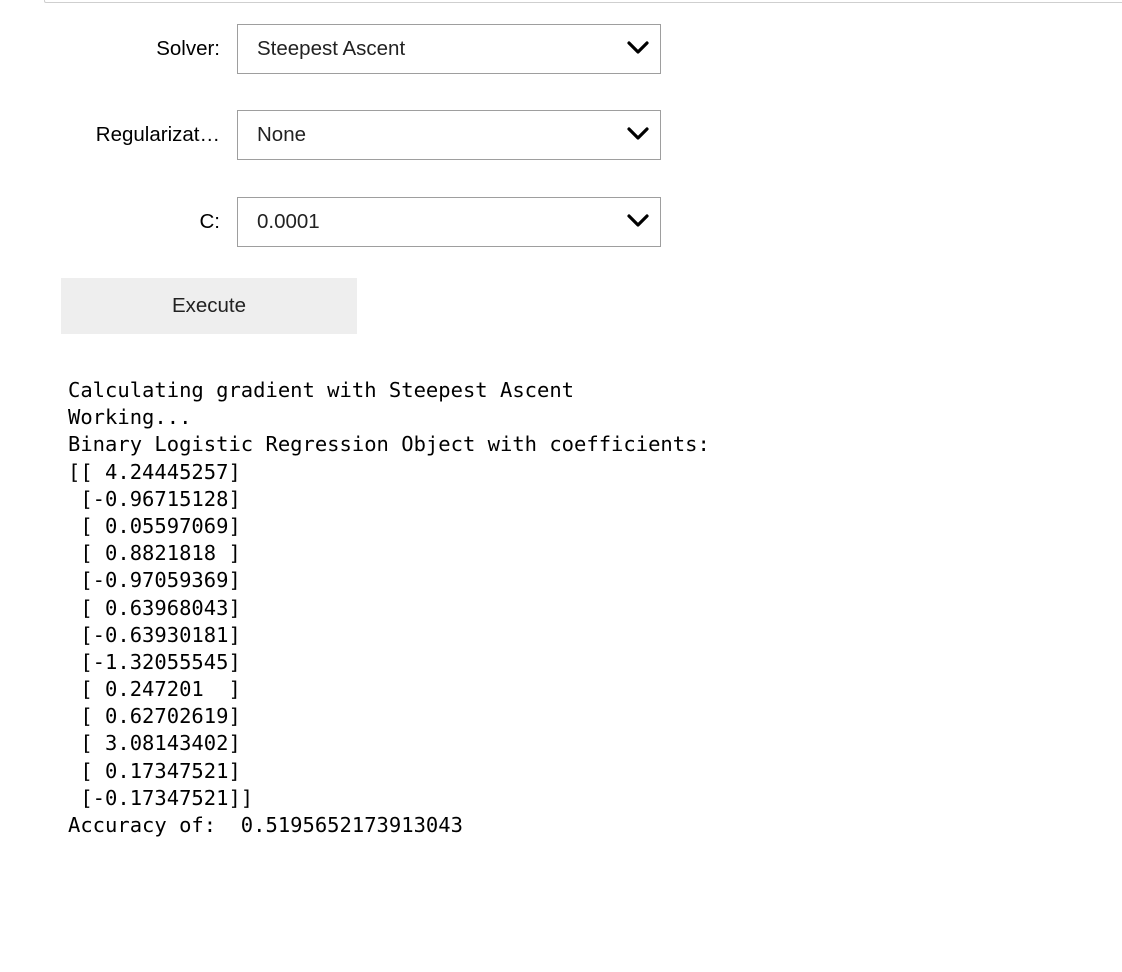 The height and width of the screenshot is (972, 1122). I want to click on regularization-selected-value: None, so click(282, 134).